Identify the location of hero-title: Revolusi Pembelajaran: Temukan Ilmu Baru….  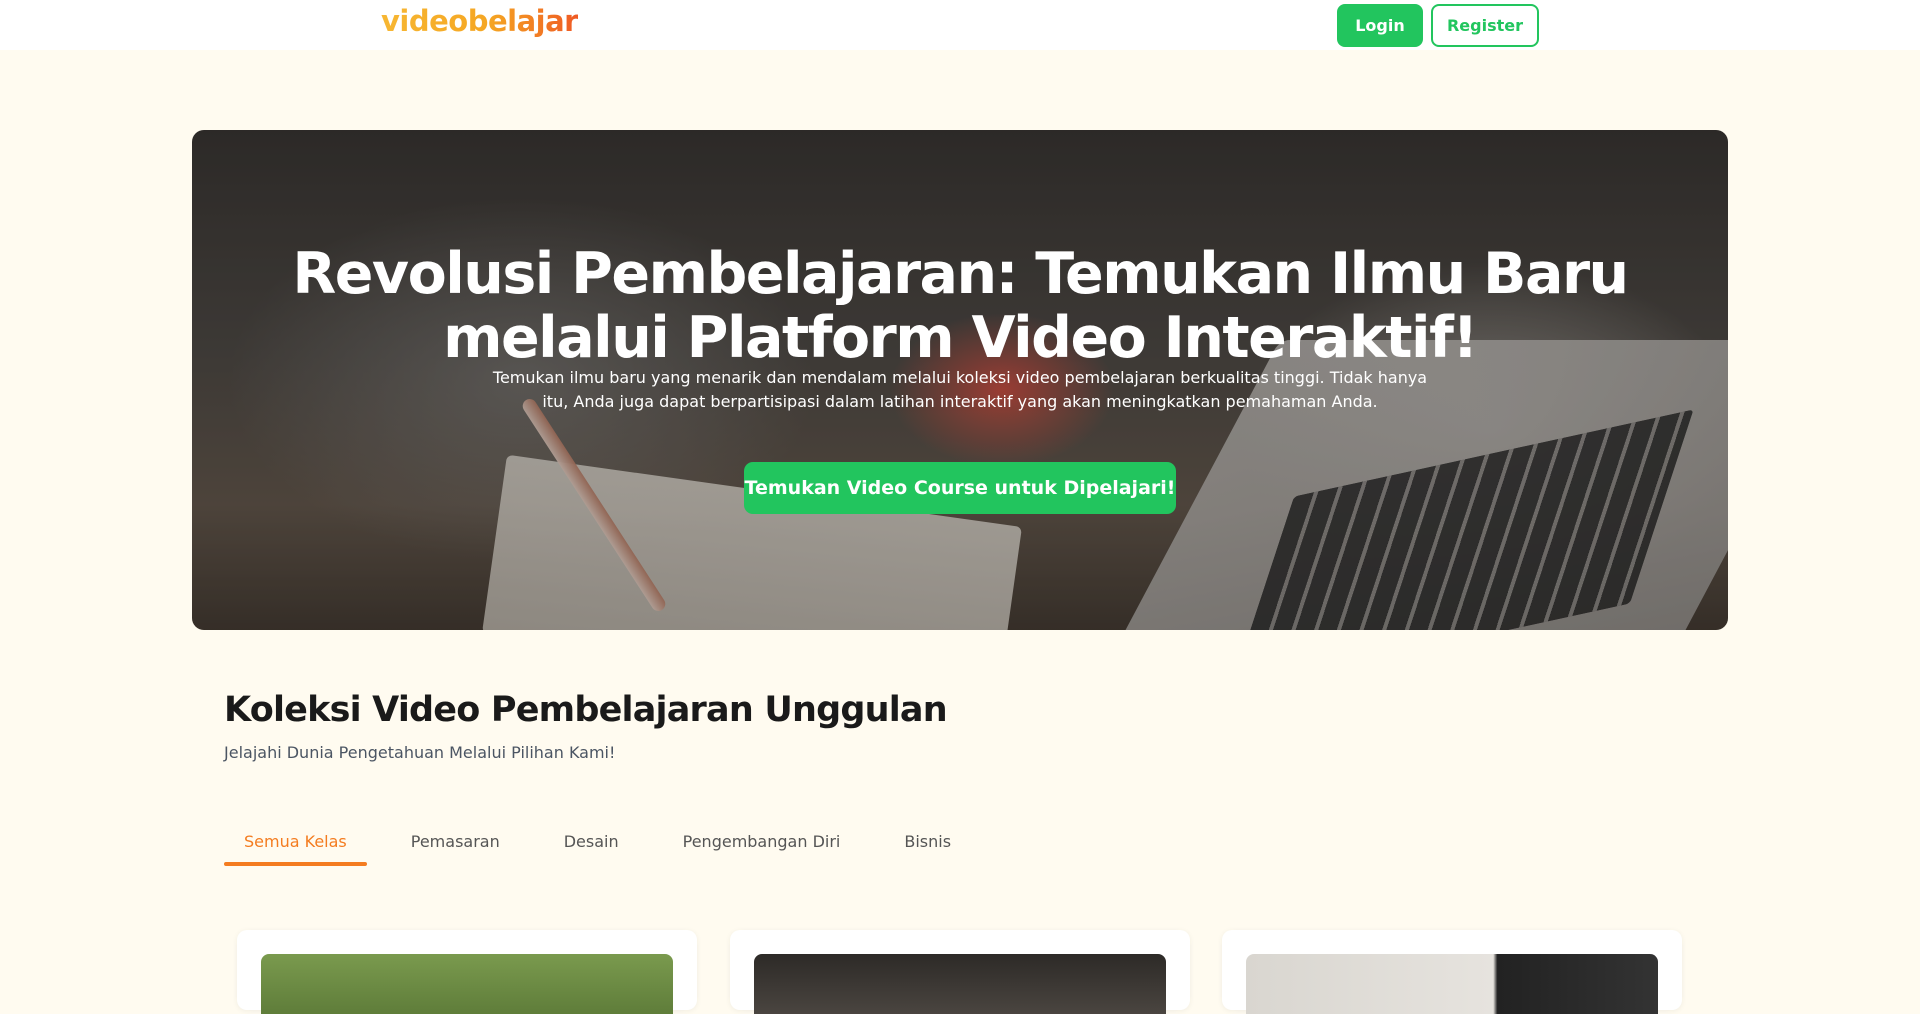
(960, 306).